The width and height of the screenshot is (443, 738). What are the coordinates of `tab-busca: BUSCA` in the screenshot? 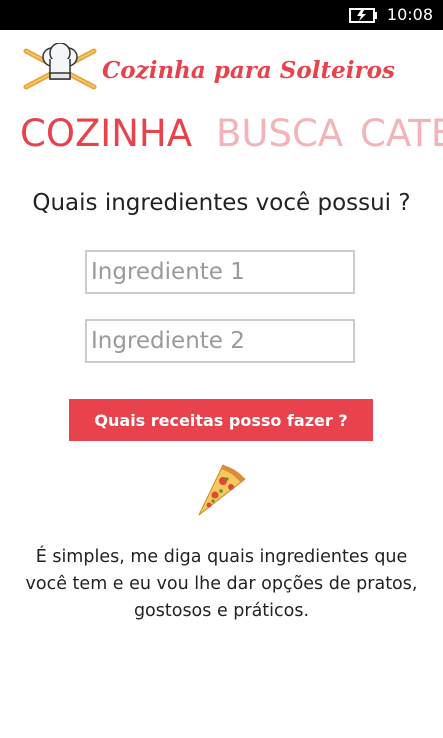 It's located at (279, 133).